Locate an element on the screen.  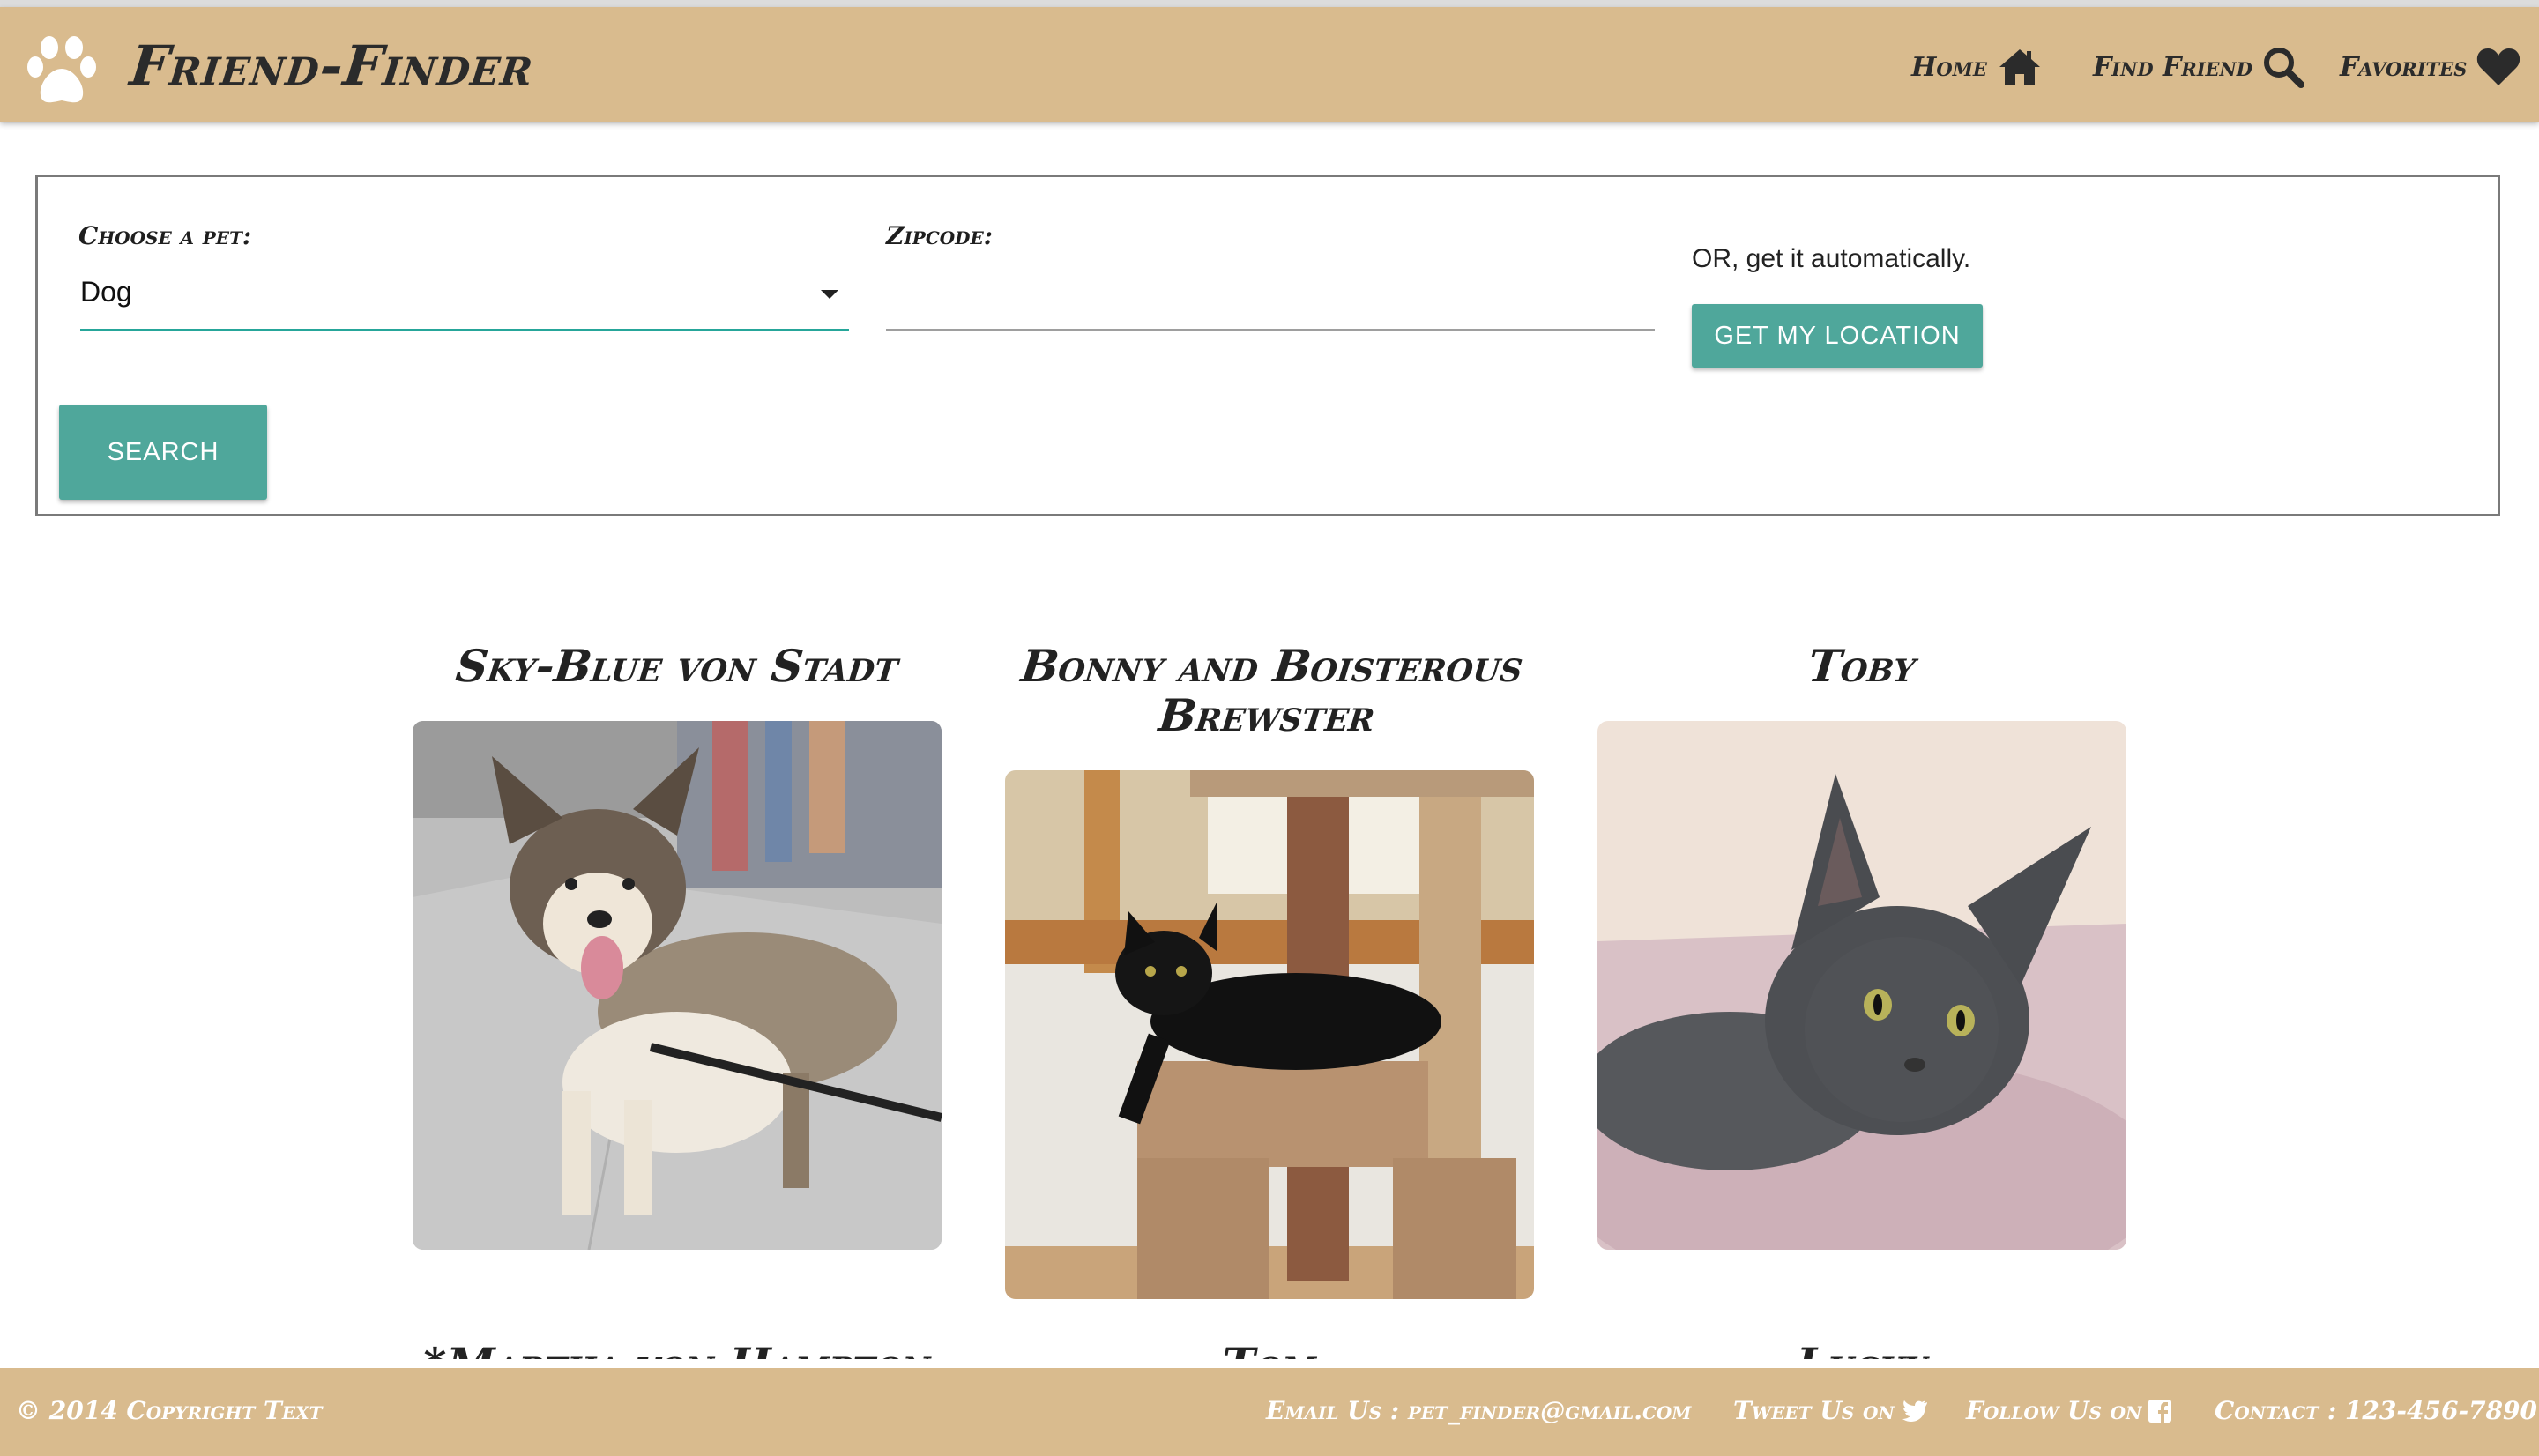
nav-home-label: Home is located at coordinates (1949, 67).